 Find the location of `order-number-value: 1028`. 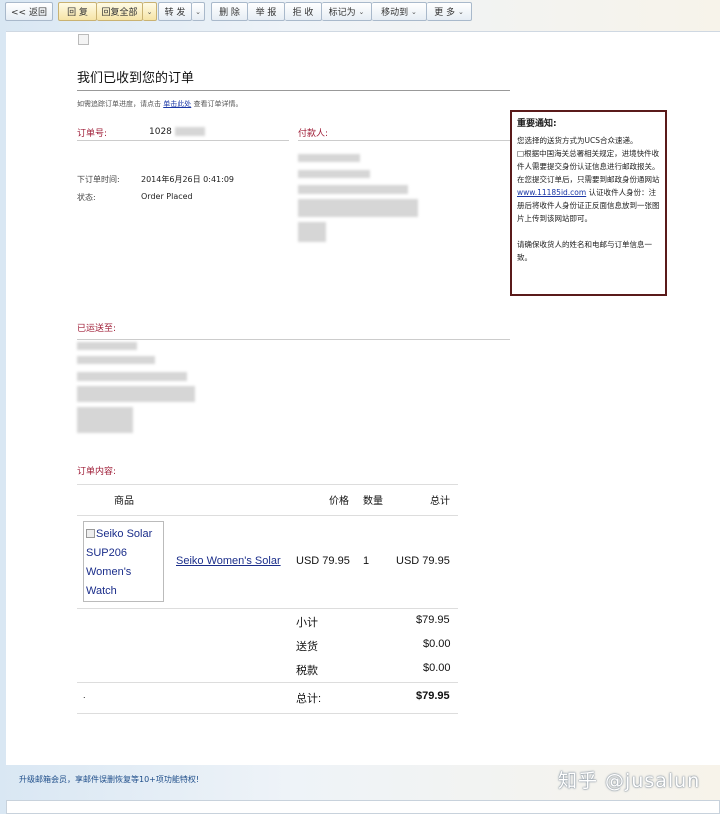

order-number-value: 1028 is located at coordinates (160, 132).